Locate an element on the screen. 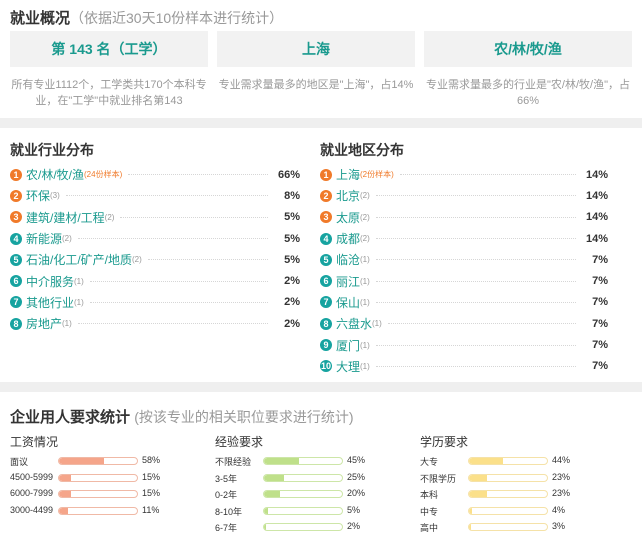 Image resolution: width=642 pixels, height=541 pixels. requirement-percentage: 25% is located at coordinates (356, 476).